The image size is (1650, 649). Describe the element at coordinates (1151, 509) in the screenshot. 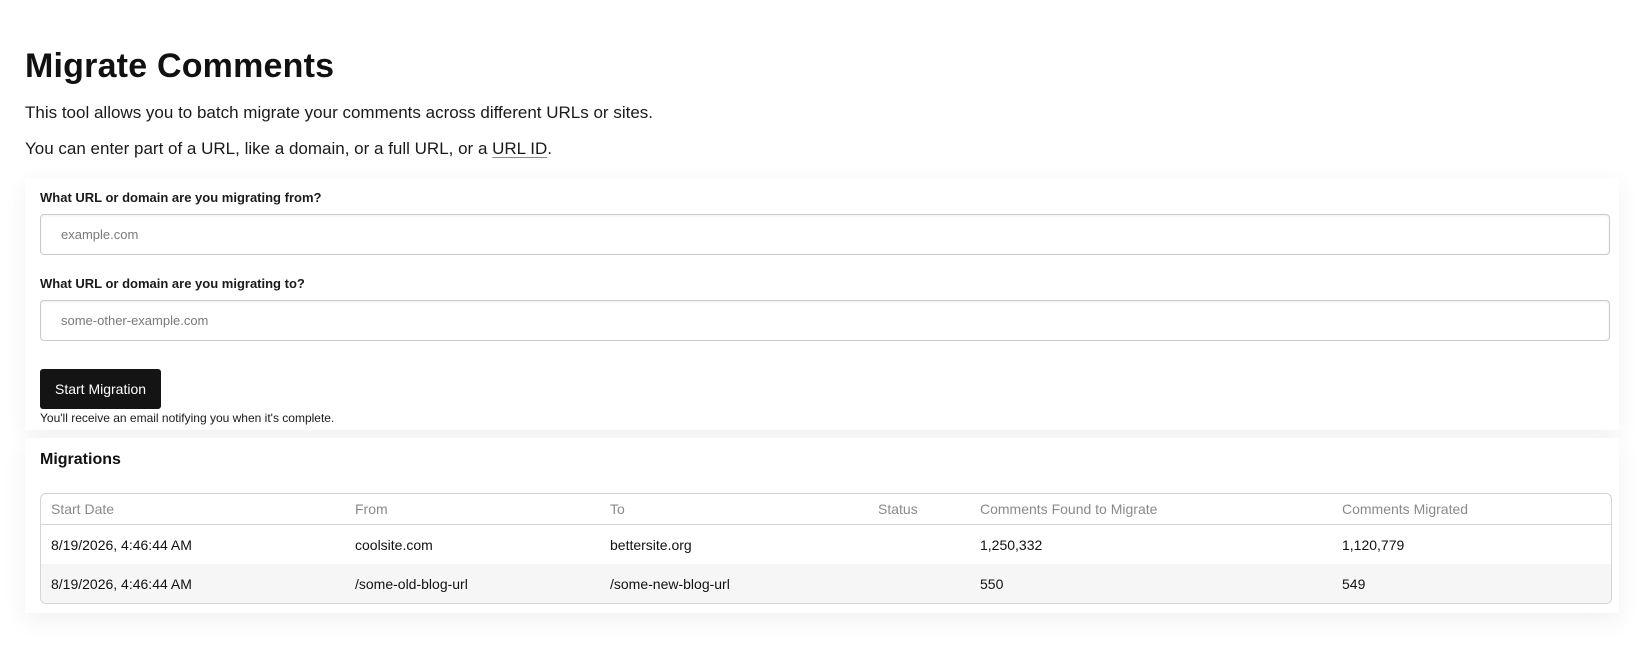

I see `column-header-found: Comments Found to Migrate` at that location.